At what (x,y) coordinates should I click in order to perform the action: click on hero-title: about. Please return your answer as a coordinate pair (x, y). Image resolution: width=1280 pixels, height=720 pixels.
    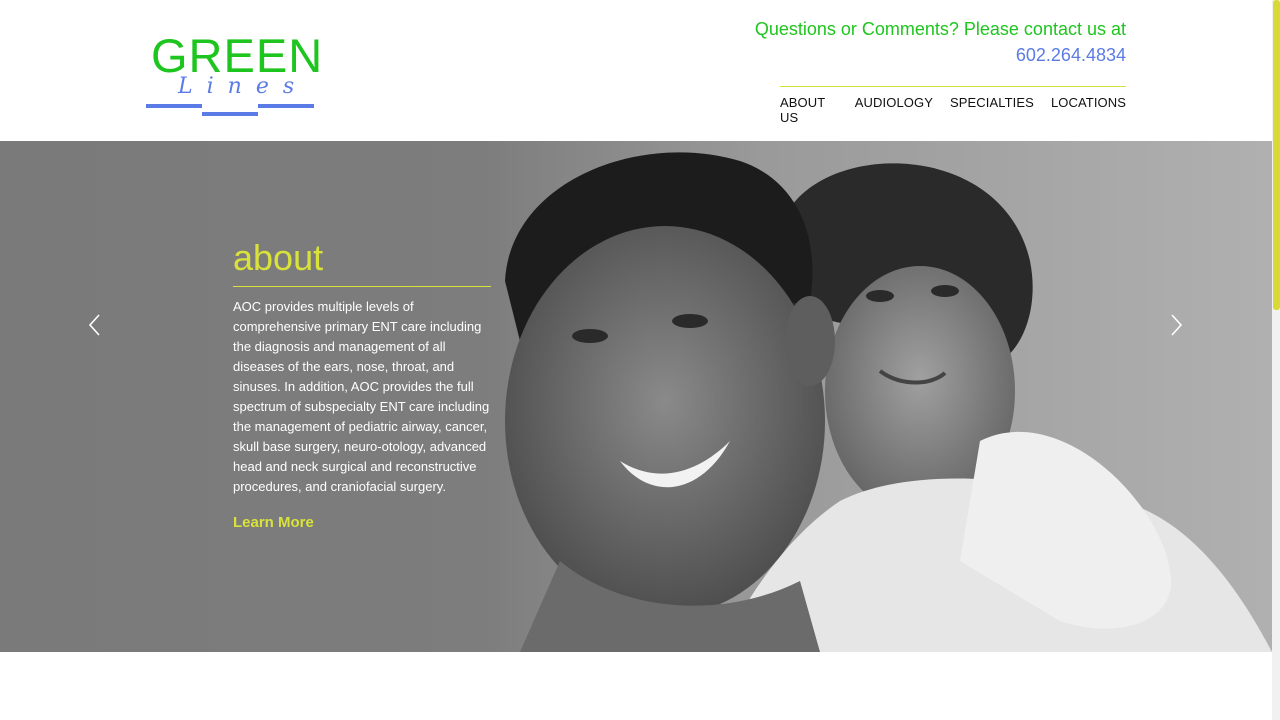
    Looking at the image, I should click on (362, 261).